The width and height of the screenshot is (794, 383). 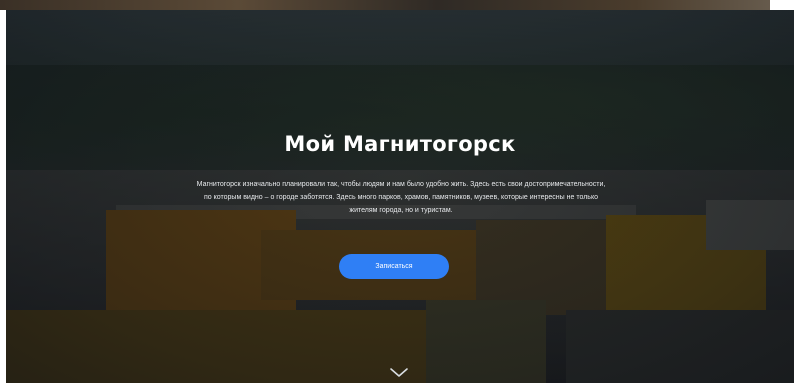 I want to click on hero-title: Мой Магнитогорск, so click(x=400, y=144).